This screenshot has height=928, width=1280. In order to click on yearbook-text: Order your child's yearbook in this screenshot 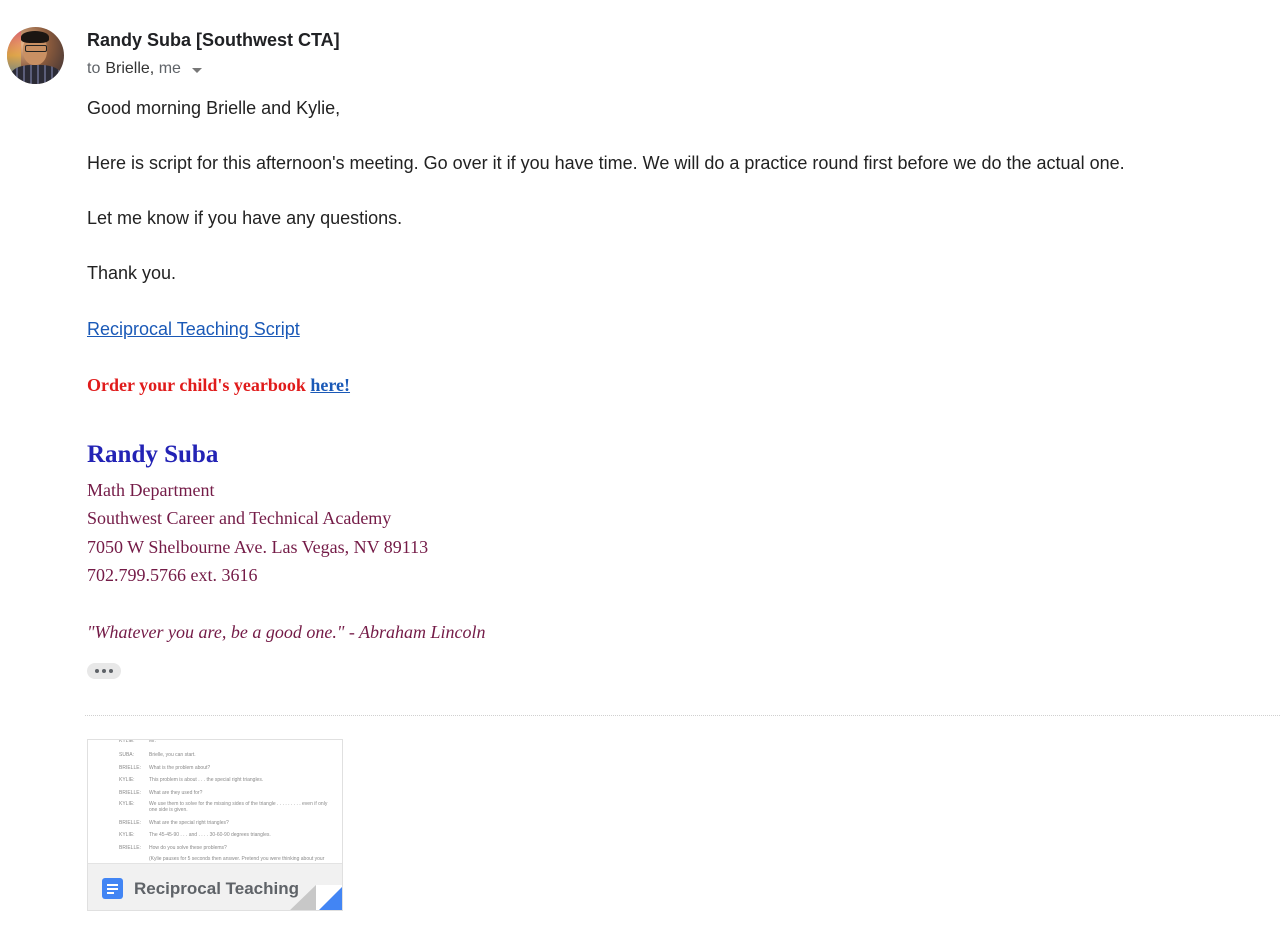, I will do `click(199, 385)`.